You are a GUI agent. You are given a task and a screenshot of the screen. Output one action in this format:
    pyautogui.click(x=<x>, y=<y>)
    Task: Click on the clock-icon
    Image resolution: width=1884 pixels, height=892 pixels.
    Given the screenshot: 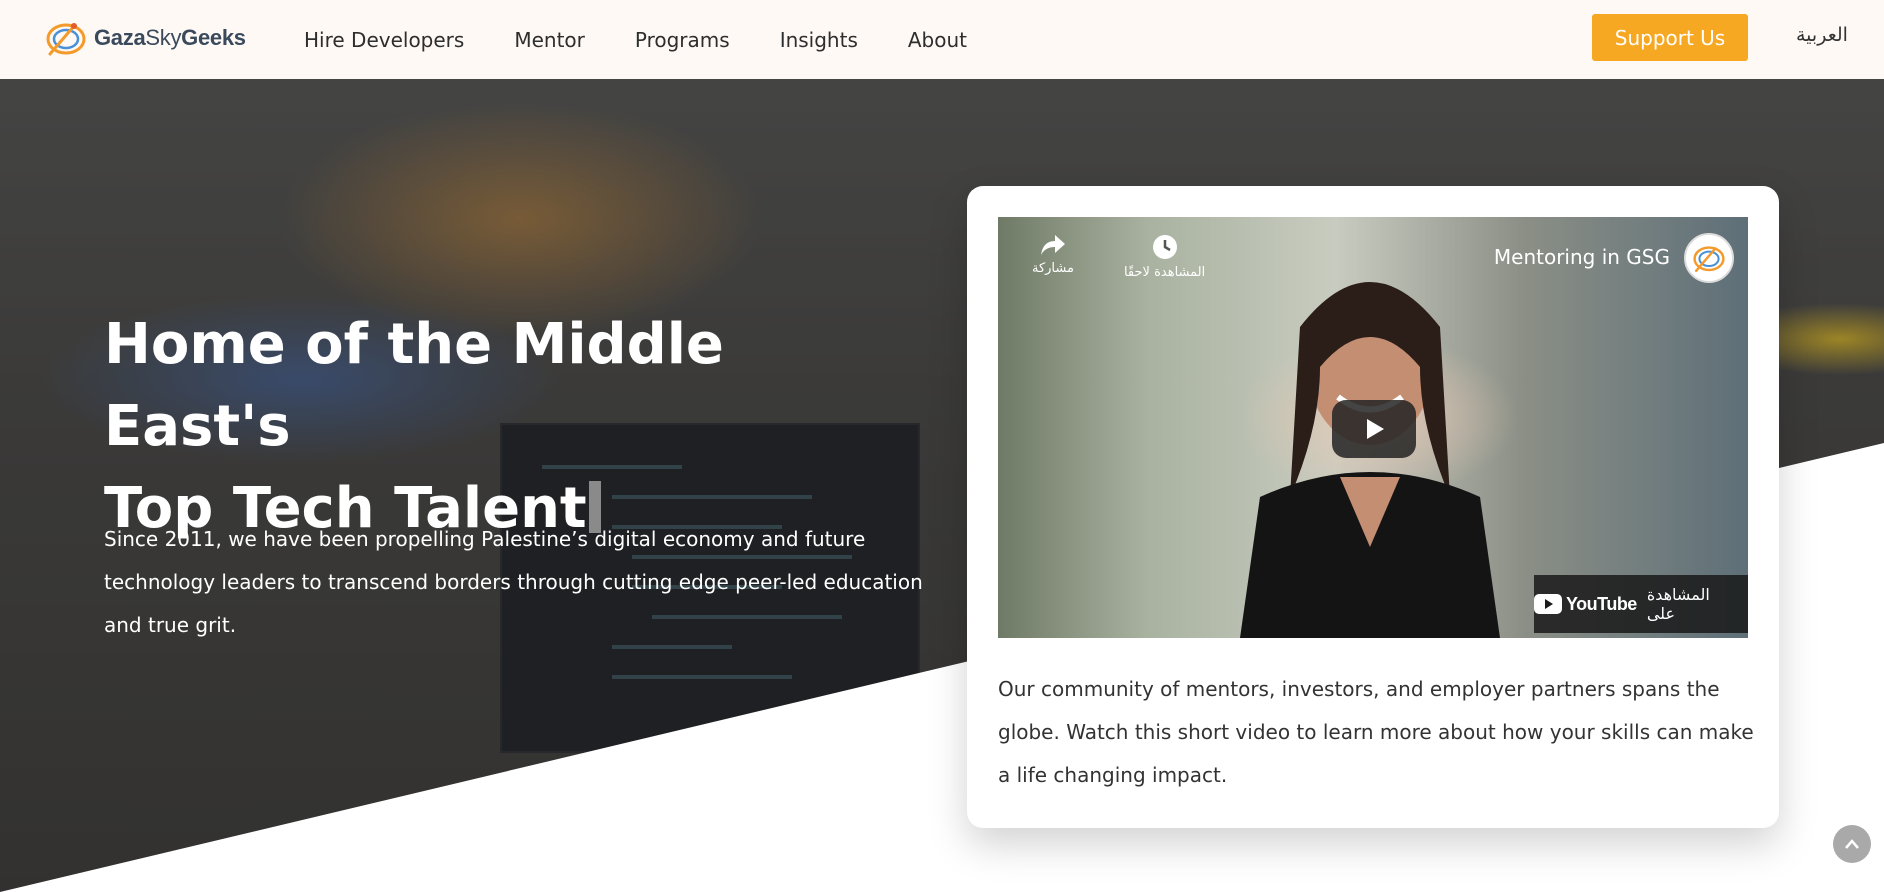 What is the action you would take?
    pyautogui.click(x=1164, y=247)
    